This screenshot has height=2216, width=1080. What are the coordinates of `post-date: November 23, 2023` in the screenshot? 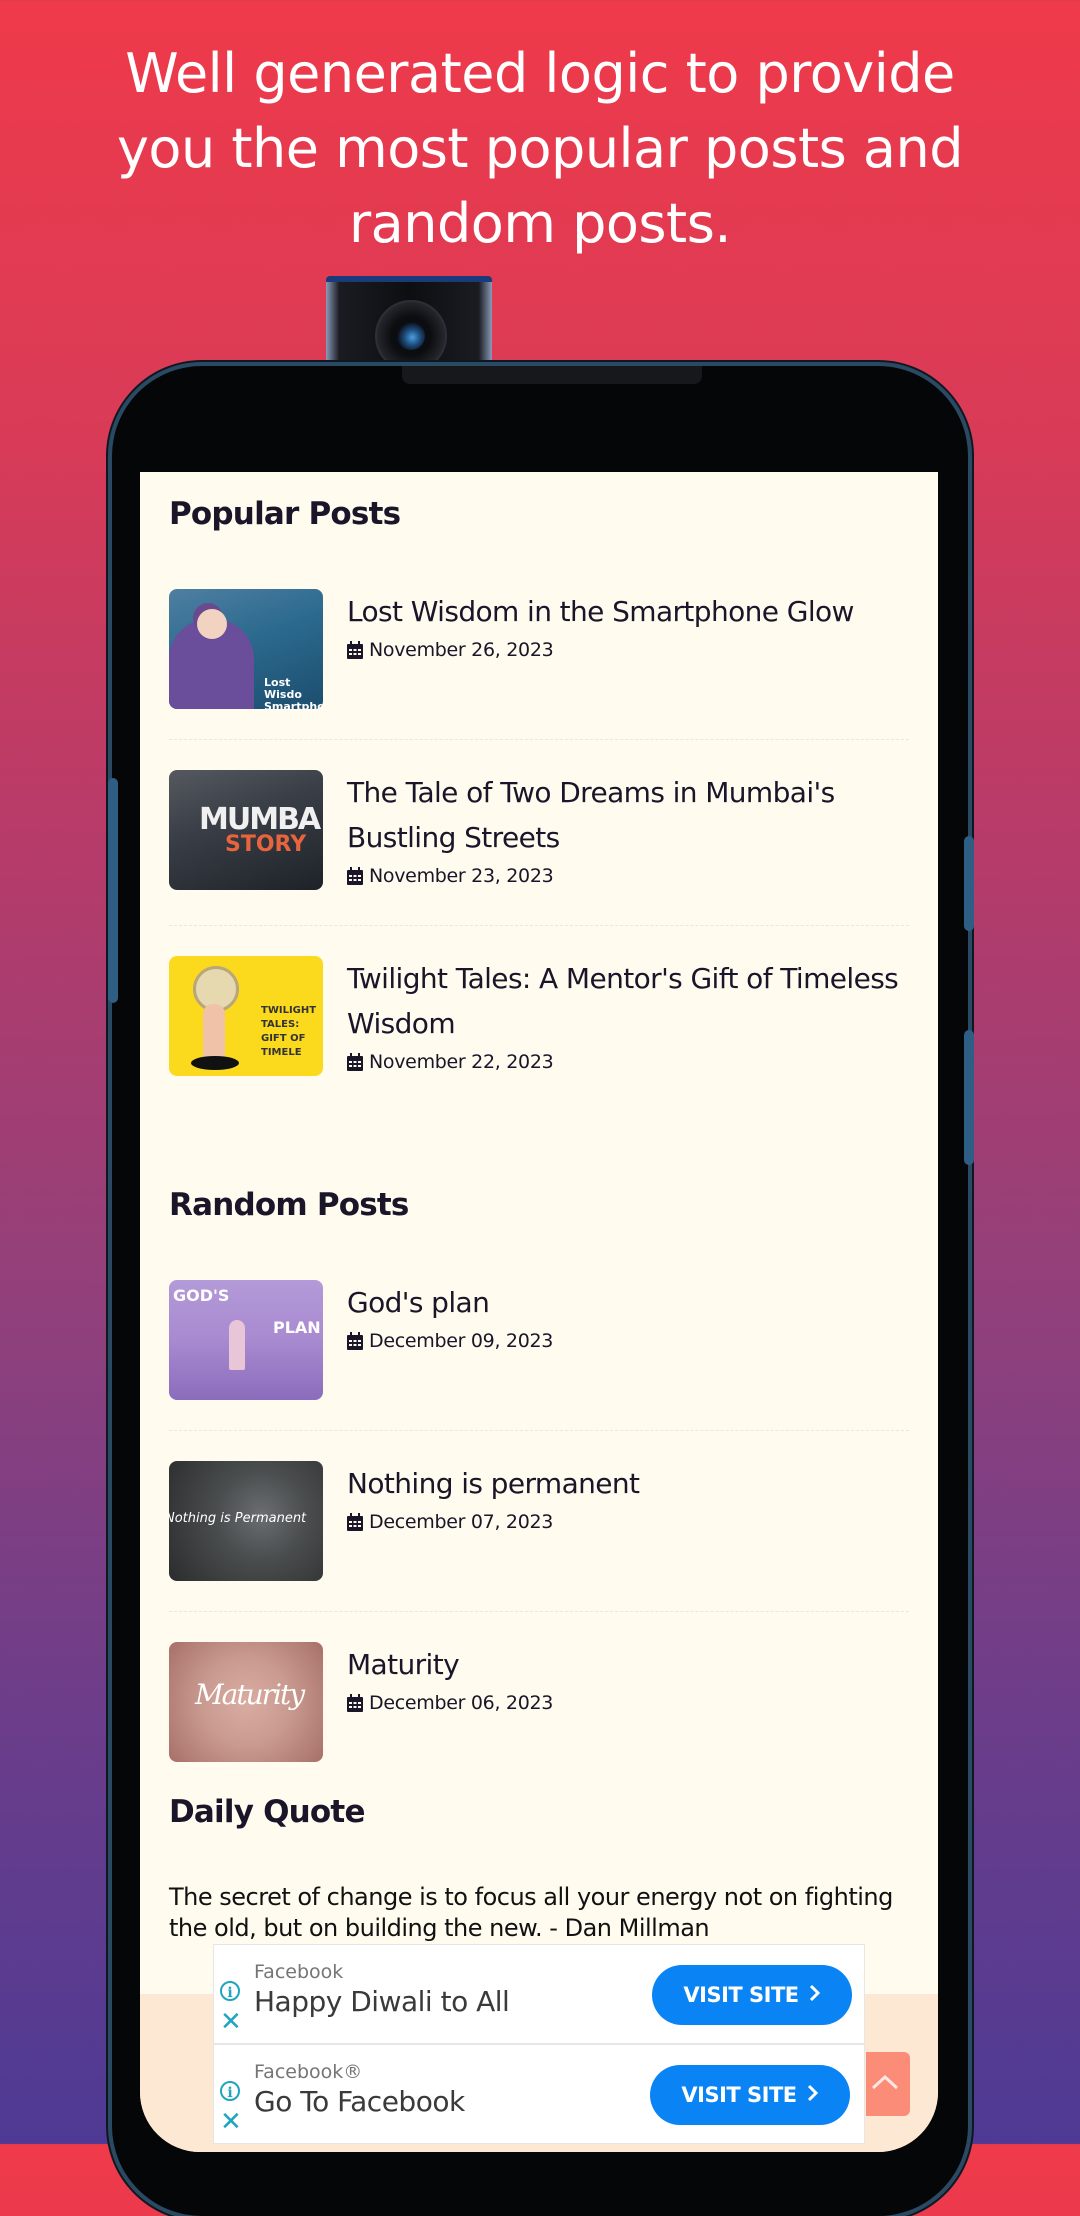 It's located at (450, 876).